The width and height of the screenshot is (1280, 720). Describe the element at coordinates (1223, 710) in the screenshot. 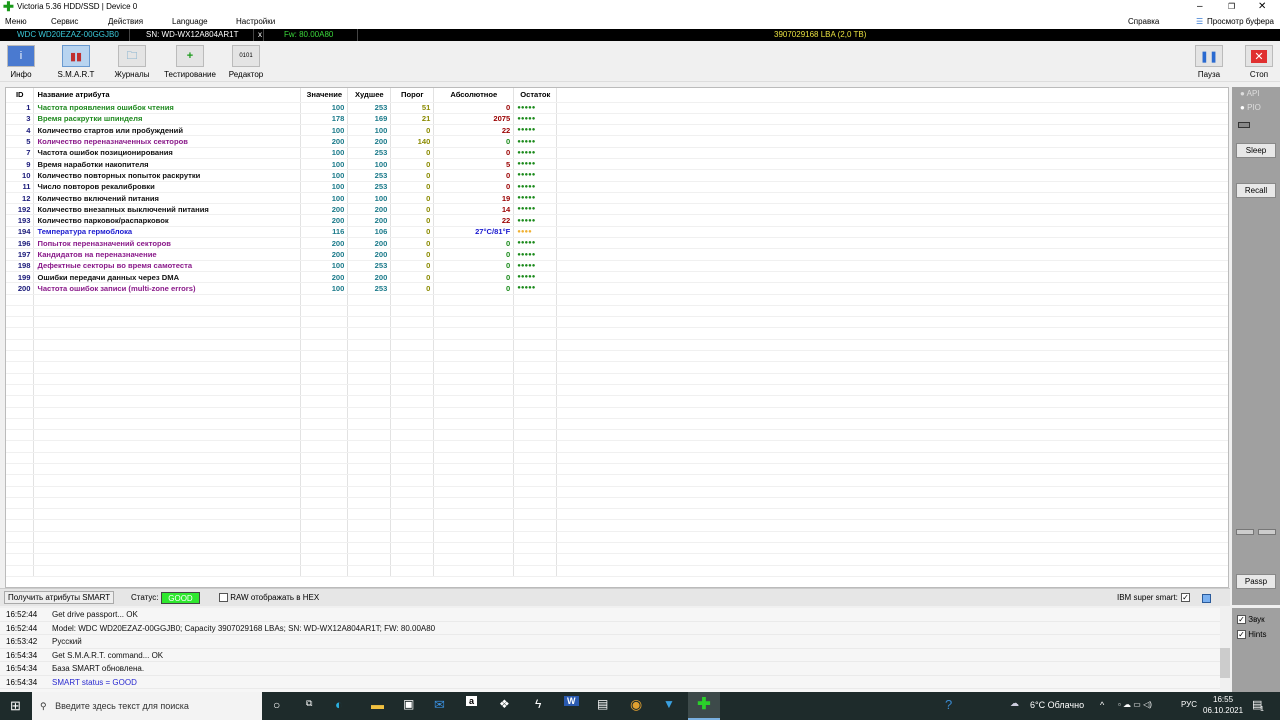

I see `clock-date: 06.10.2021` at that location.